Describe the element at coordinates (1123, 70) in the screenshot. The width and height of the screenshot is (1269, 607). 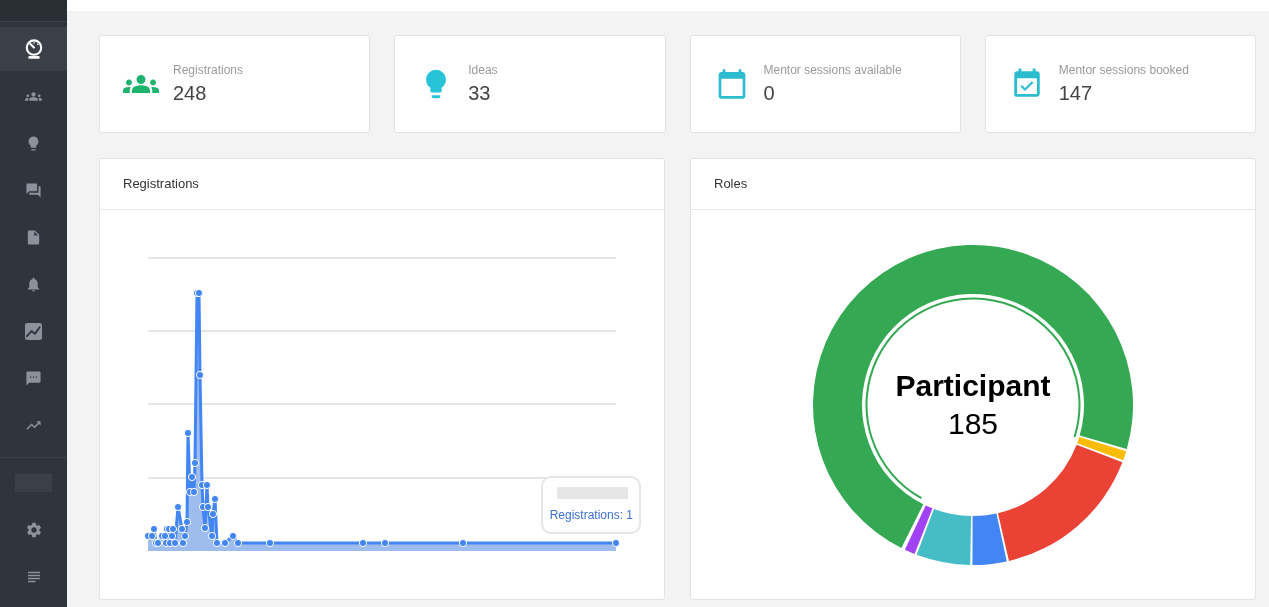
I see `stat-label: Mentor sessions booked` at that location.